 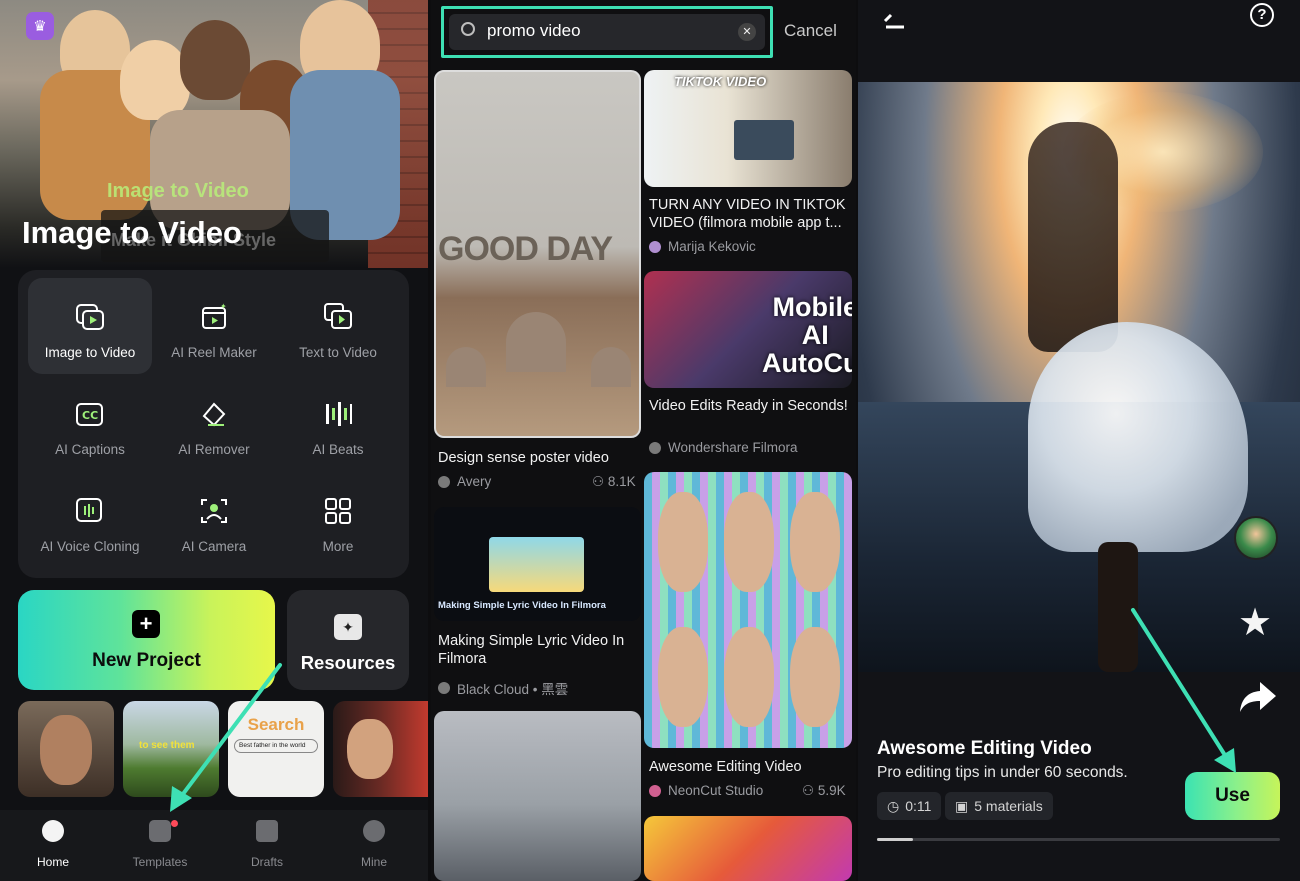 What do you see at coordinates (1255, 622) in the screenshot?
I see `favorite-star-icon: ★` at bounding box center [1255, 622].